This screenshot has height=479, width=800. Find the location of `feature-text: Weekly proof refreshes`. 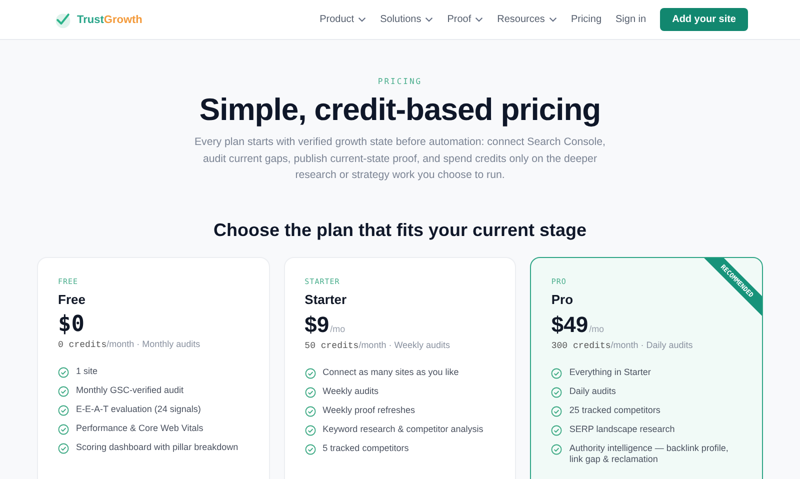

feature-text: Weekly proof refreshes is located at coordinates (369, 410).